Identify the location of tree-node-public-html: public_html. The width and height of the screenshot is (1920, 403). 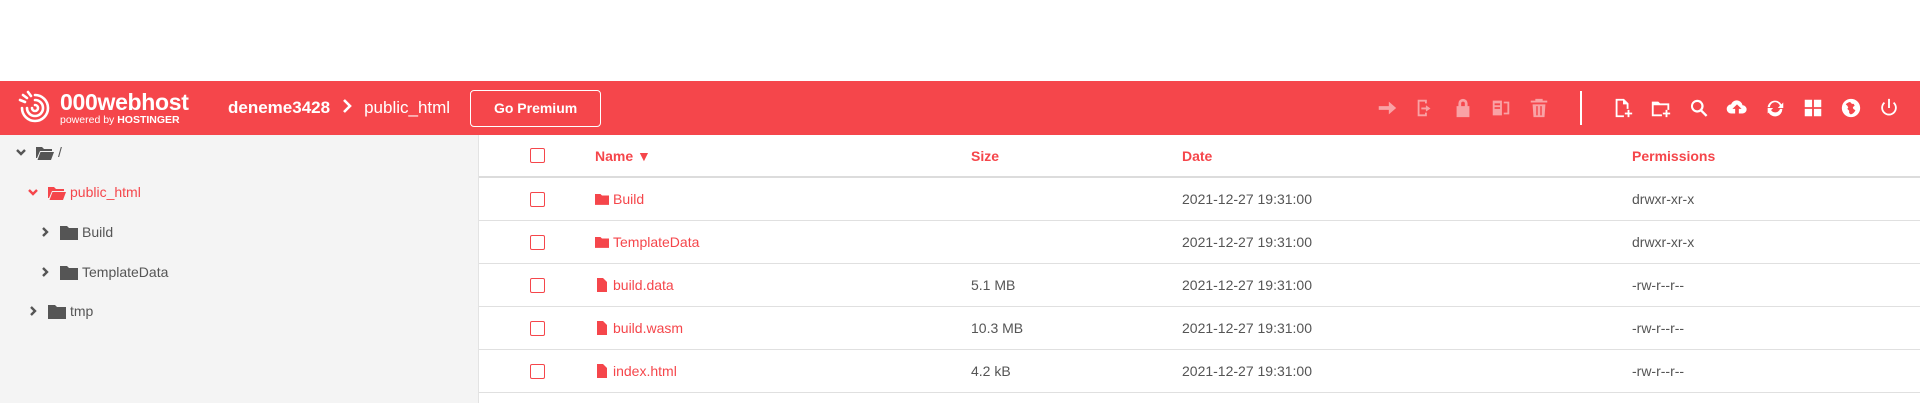
(83, 192).